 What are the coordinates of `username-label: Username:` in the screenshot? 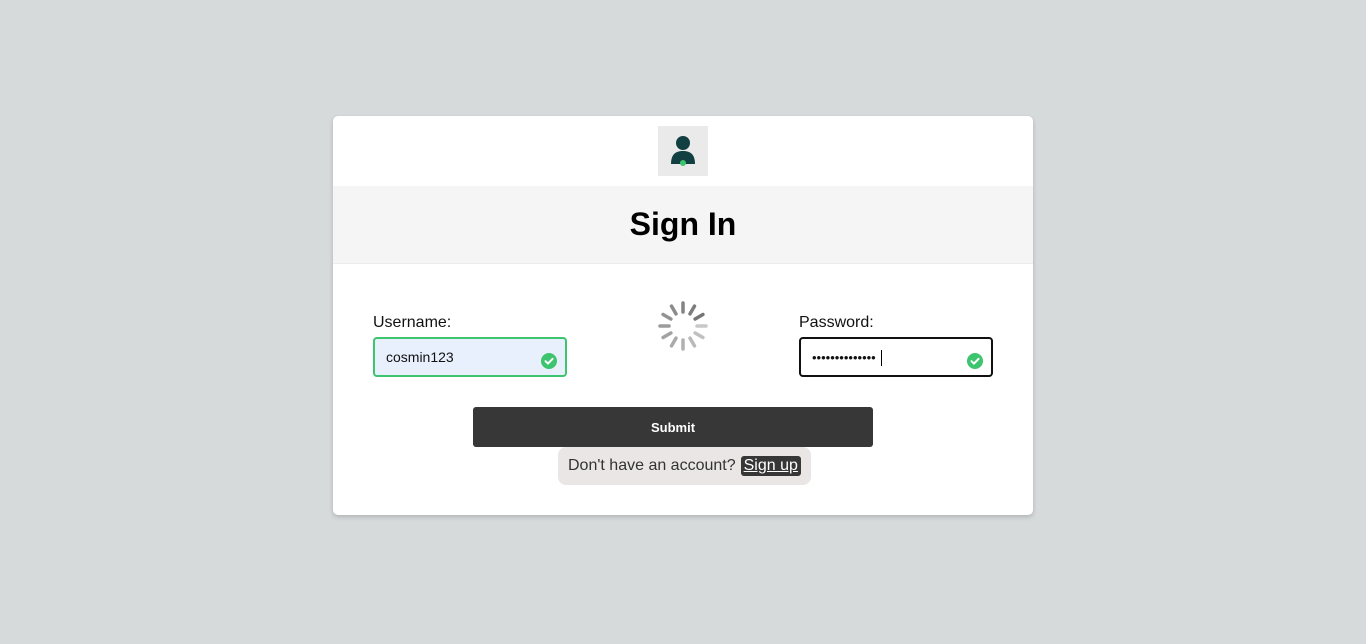 It's located at (412, 322).